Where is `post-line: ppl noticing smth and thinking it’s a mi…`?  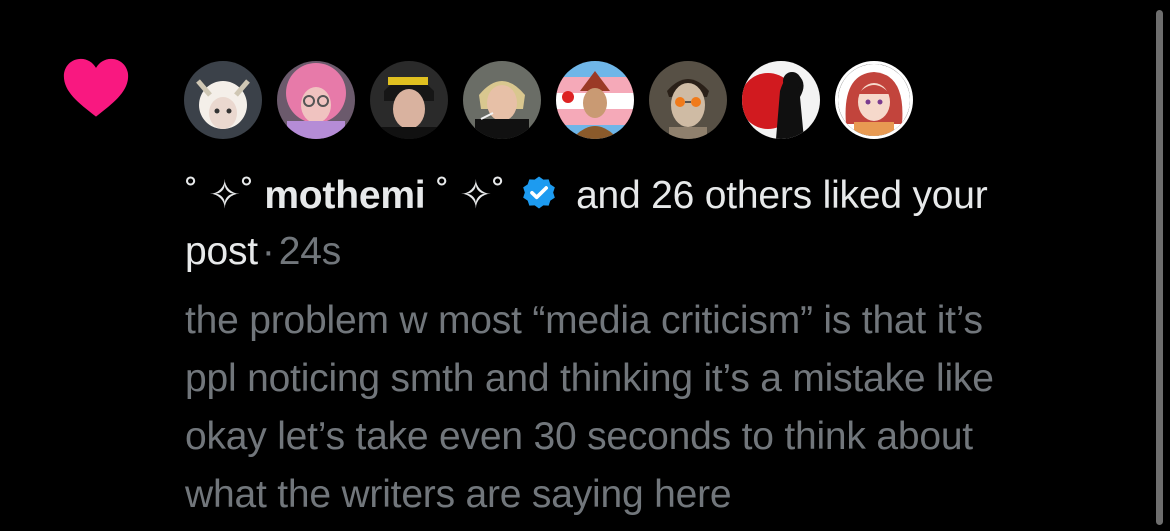 post-line: ppl noticing smth and thinking it’s a mi… is located at coordinates (589, 378).